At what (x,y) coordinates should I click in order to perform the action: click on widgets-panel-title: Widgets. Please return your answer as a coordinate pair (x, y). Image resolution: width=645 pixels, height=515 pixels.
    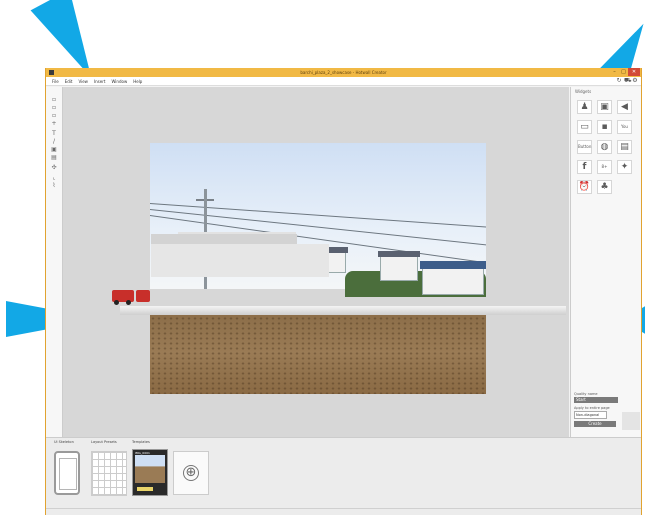
    Looking at the image, I should click on (583, 91).